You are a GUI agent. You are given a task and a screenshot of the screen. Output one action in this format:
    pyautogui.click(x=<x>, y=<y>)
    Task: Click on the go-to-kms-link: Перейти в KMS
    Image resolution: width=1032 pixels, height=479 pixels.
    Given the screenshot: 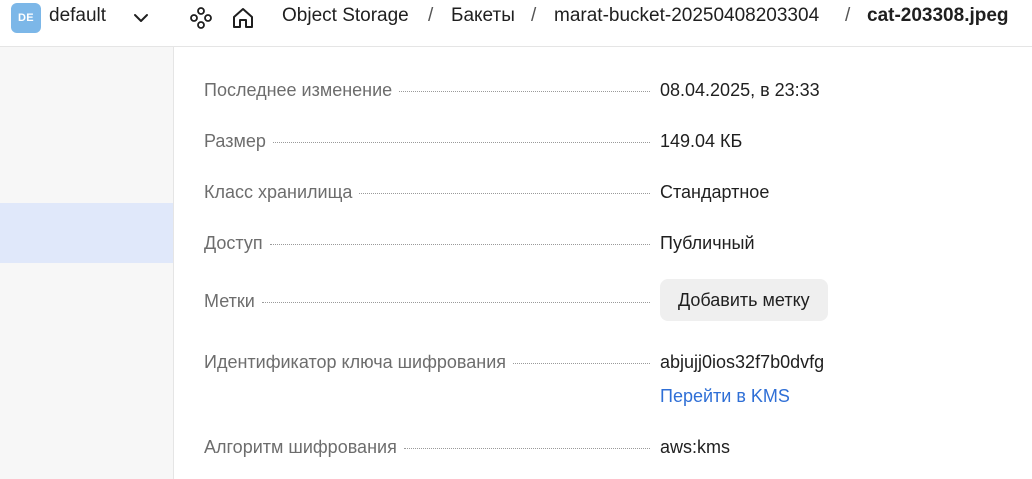 What is the action you would take?
    pyautogui.click(x=725, y=396)
    